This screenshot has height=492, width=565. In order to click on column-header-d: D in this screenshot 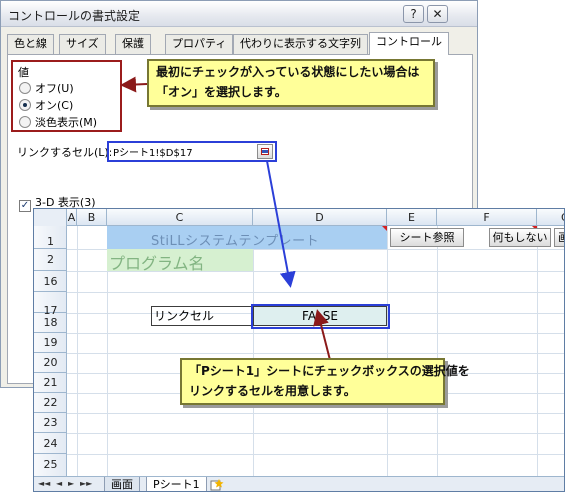, I will do `click(320, 217)`.